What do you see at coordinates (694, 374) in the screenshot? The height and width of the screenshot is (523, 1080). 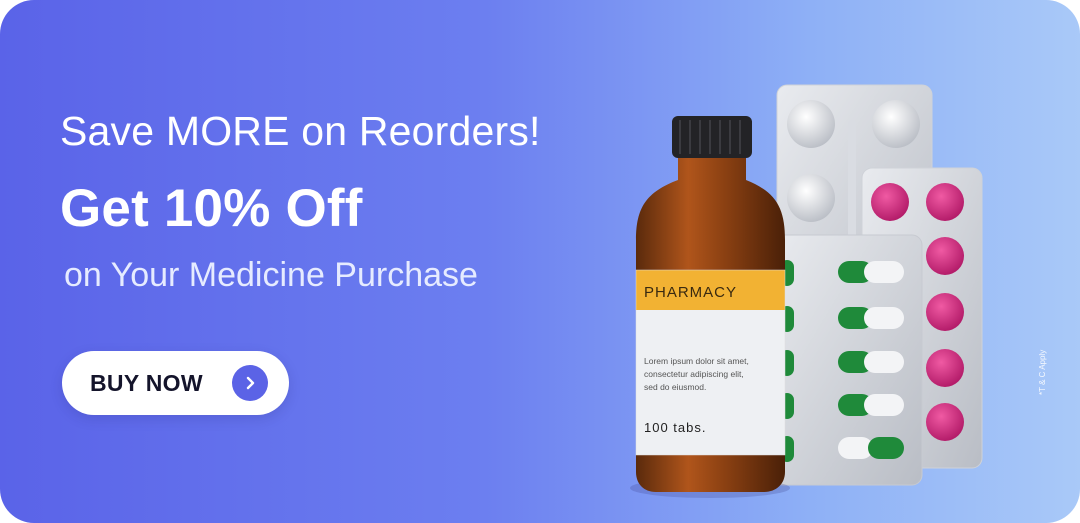 I see `bottle-description-line: consectetur adipiscing elit,` at bounding box center [694, 374].